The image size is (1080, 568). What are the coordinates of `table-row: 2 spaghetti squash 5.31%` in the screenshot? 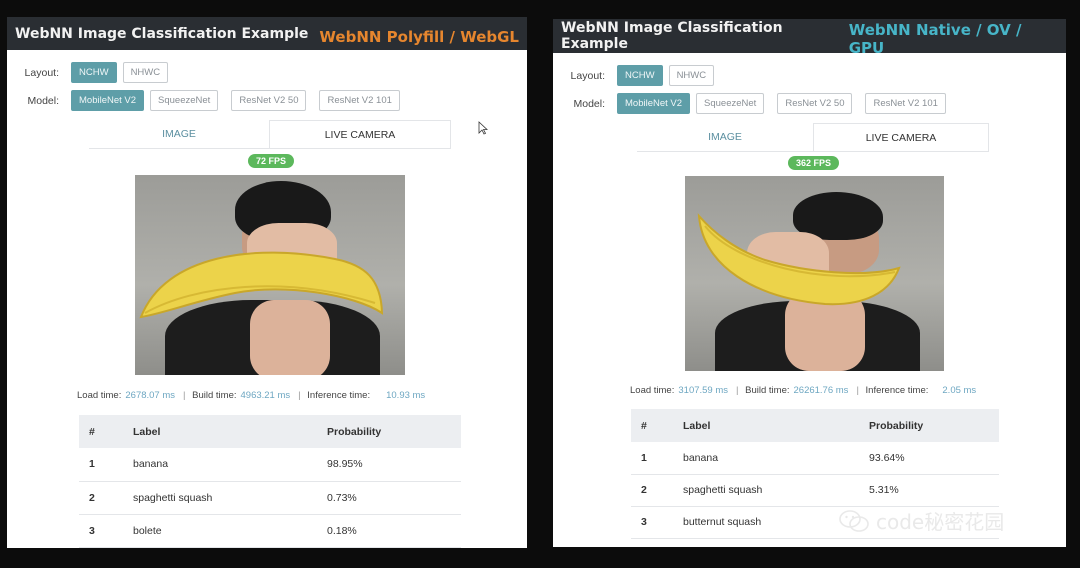 It's located at (815, 490).